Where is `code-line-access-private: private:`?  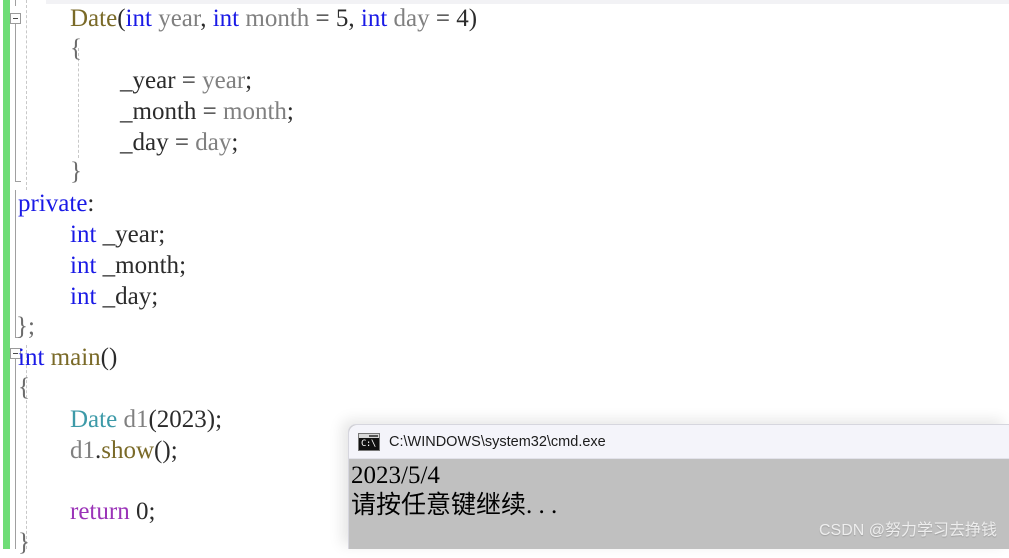
code-line-access-private: private: is located at coordinates (47, 204).